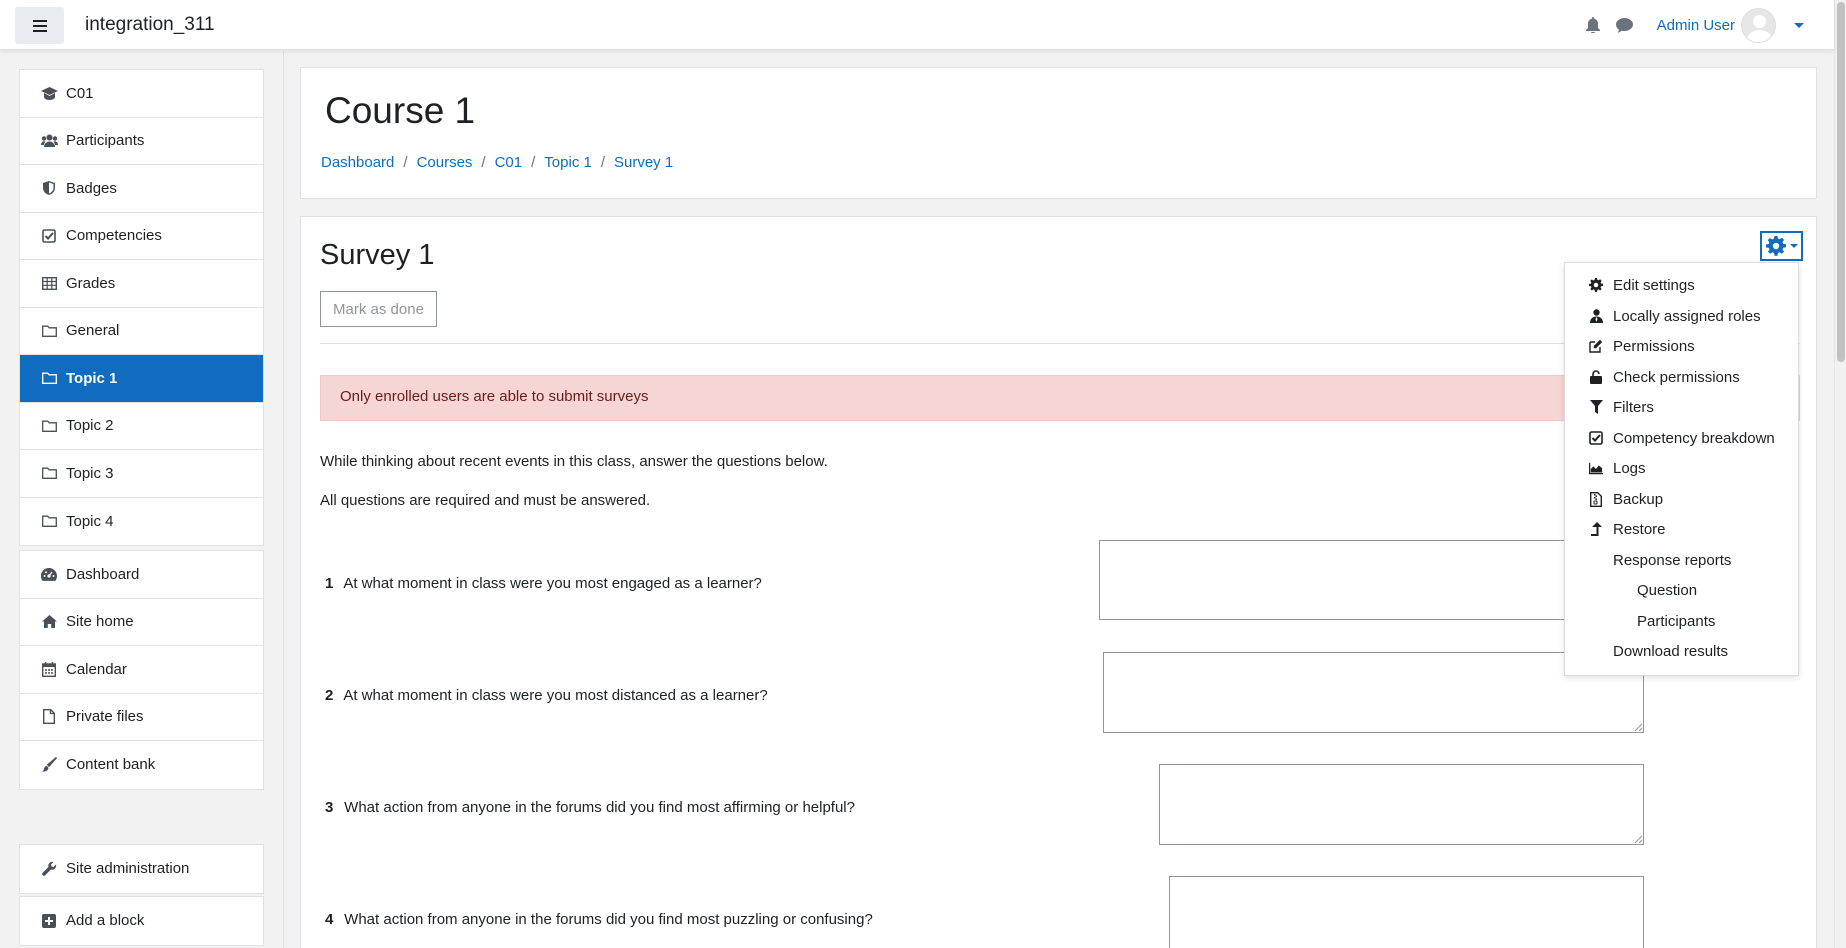 This screenshot has height=948, width=1846. I want to click on menu-toggle-button, so click(39, 25).